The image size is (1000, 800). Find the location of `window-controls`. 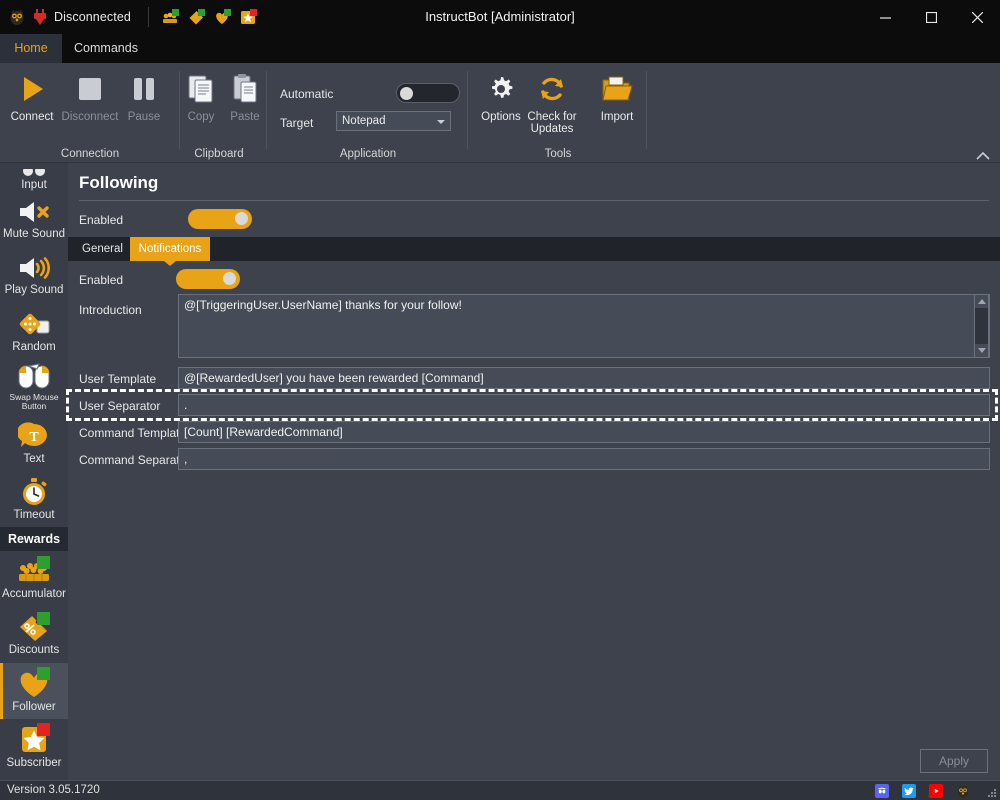

window-controls is located at coordinates (931, 17).